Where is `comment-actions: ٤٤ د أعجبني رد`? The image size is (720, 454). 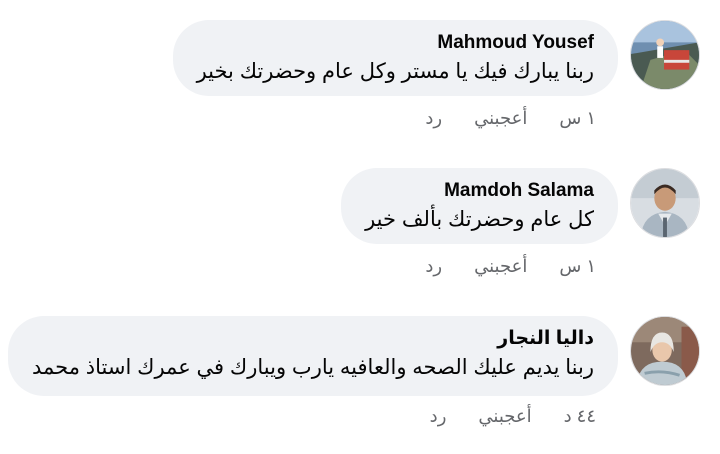
comment-actions: ٤٤ د أعجبني رد is located at coordinates (513, 416).